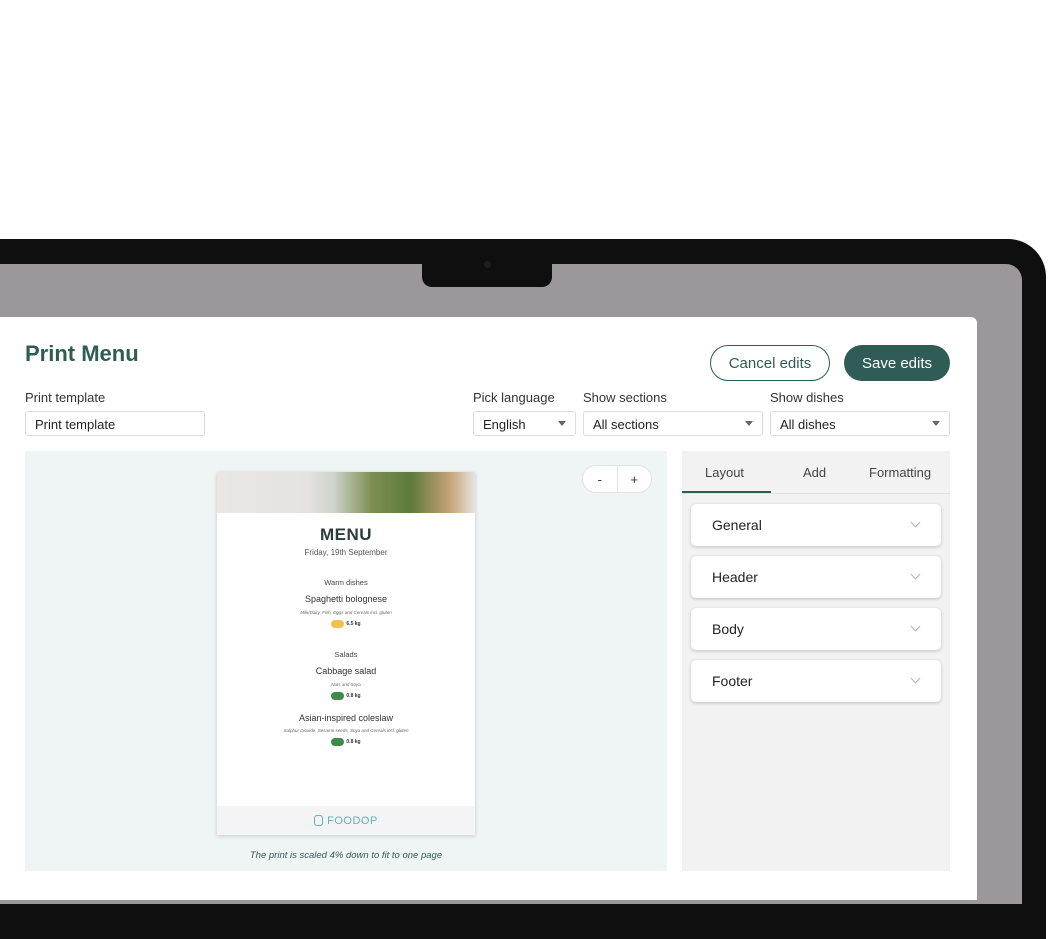  I want to click on foodop-logo-icon, so click(319, 820).